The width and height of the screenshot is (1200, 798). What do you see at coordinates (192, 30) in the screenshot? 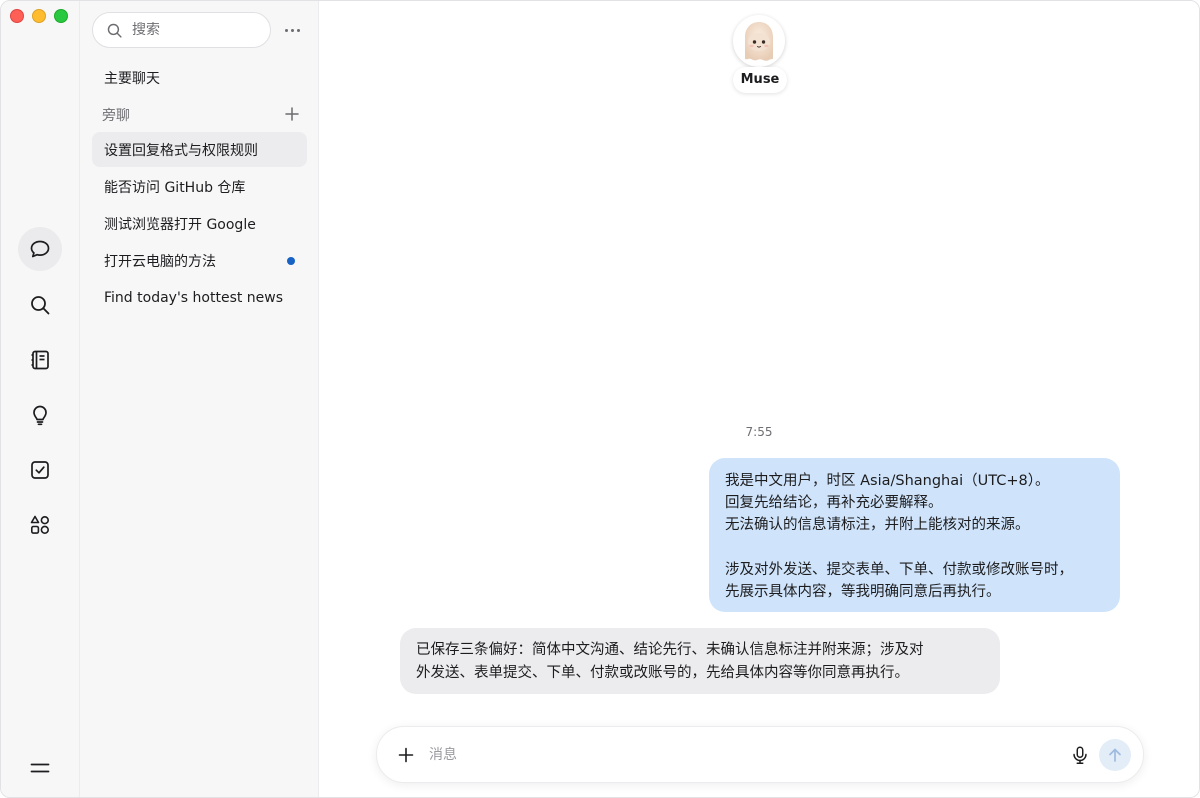
I see `search-input` at bounding box center [192, 30].